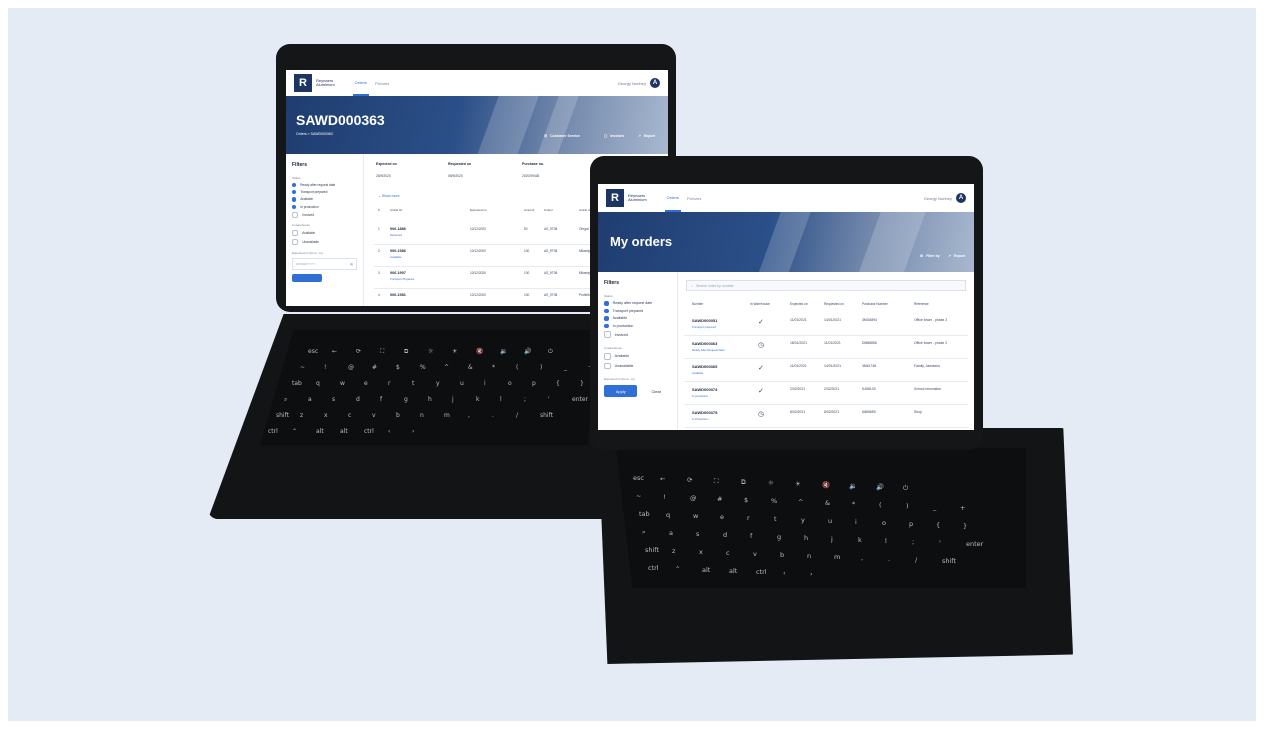 The width and height of the screenshot is (1264, 729). Describe the element at coordinates (927, 366) in the screenshot. I see `cell-reference: Family, Janssens` at that location.